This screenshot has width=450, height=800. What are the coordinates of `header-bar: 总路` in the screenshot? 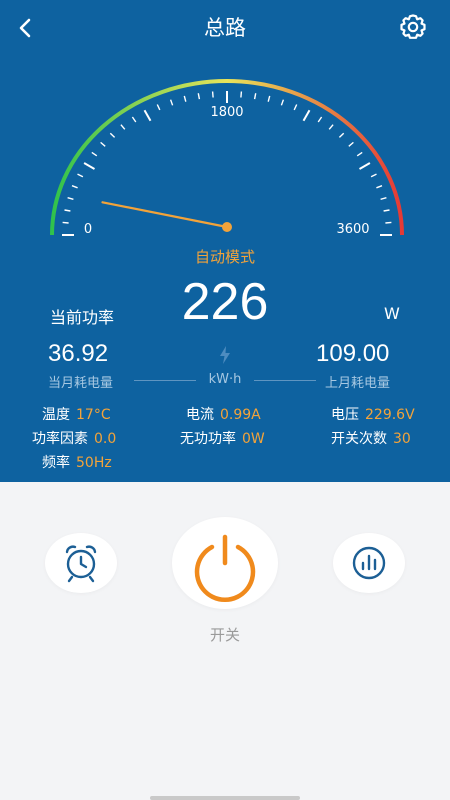 It's located at (225, 28).